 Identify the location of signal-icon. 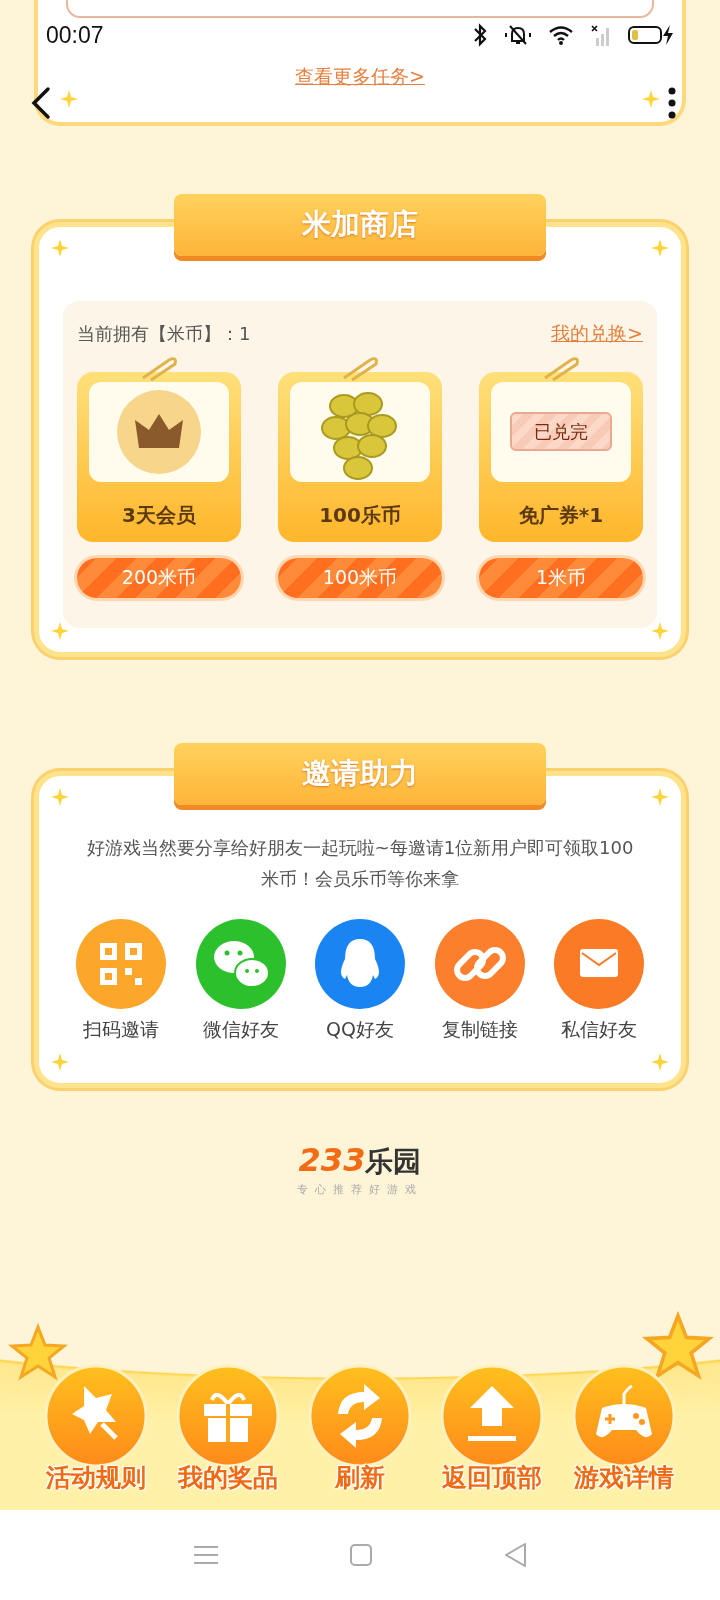
(601, 35).